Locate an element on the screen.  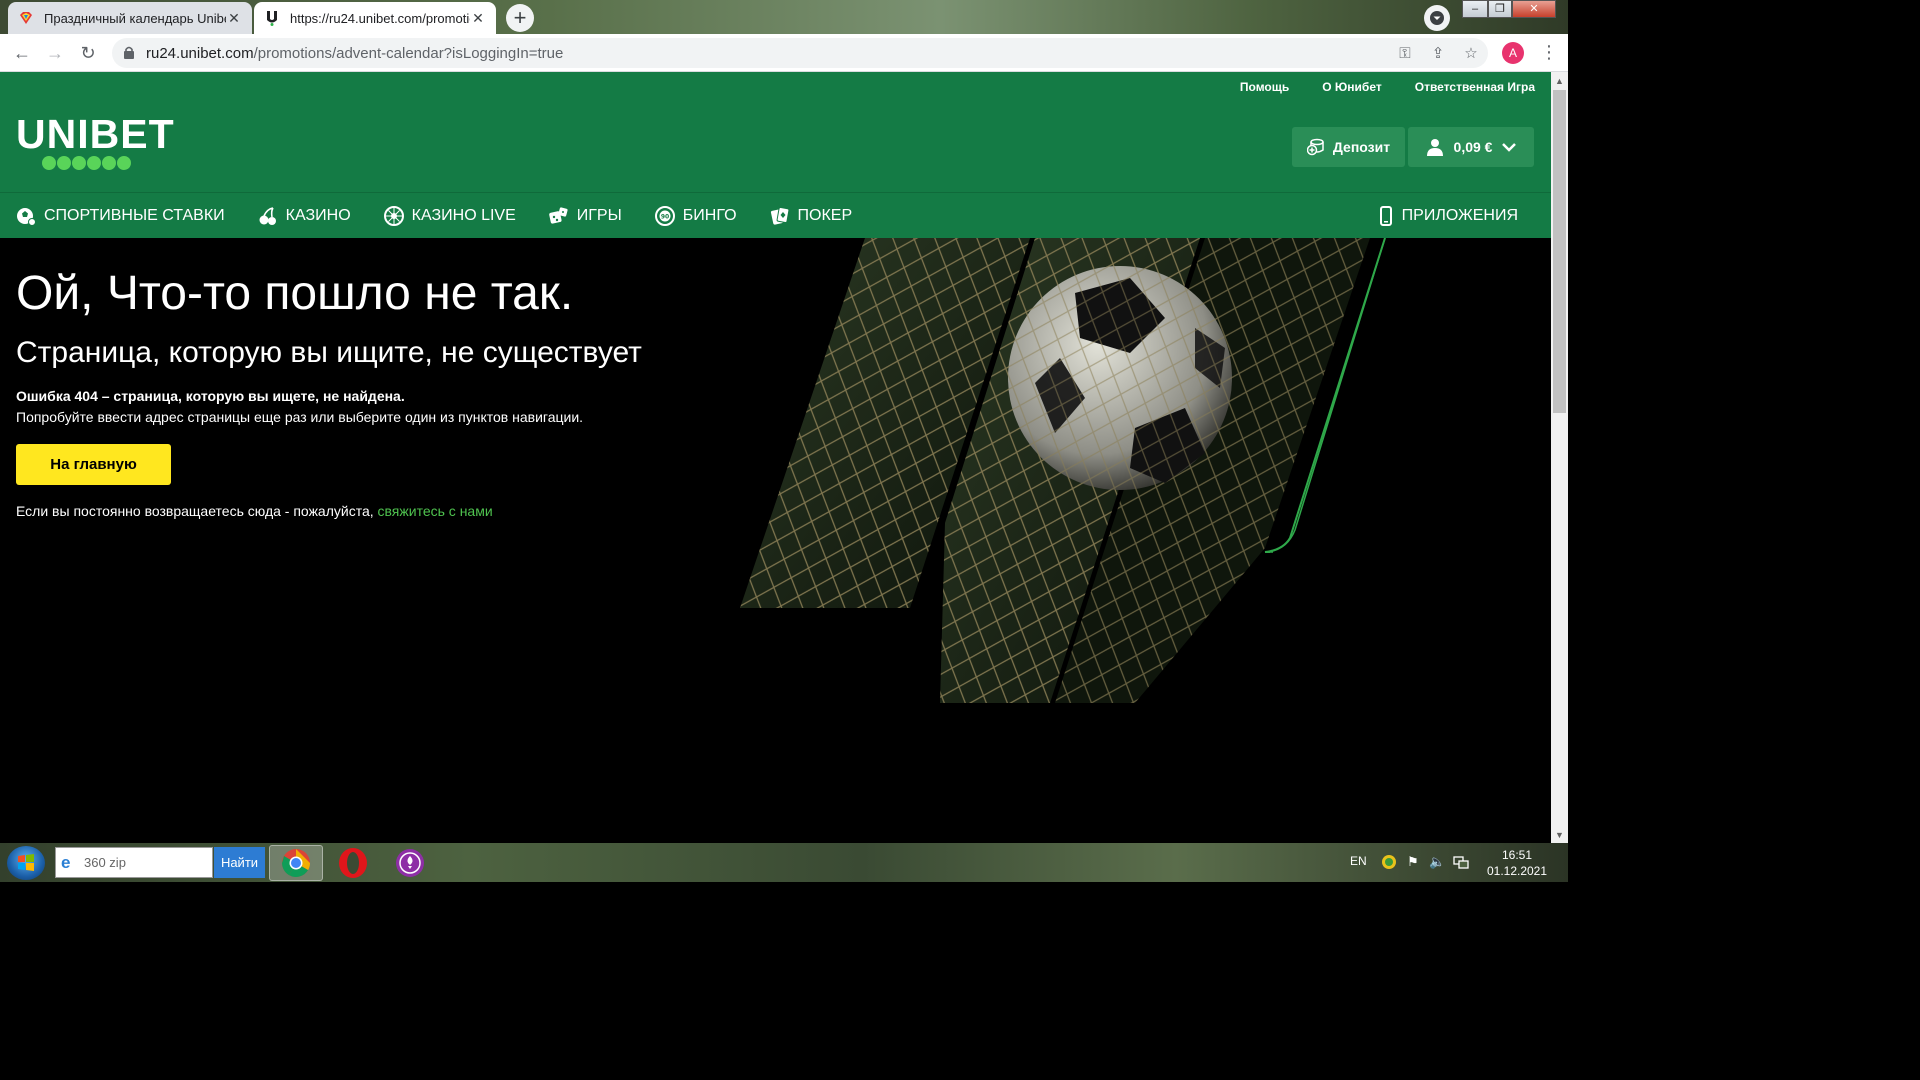
dice-icon is located at coordinates (558, 215).